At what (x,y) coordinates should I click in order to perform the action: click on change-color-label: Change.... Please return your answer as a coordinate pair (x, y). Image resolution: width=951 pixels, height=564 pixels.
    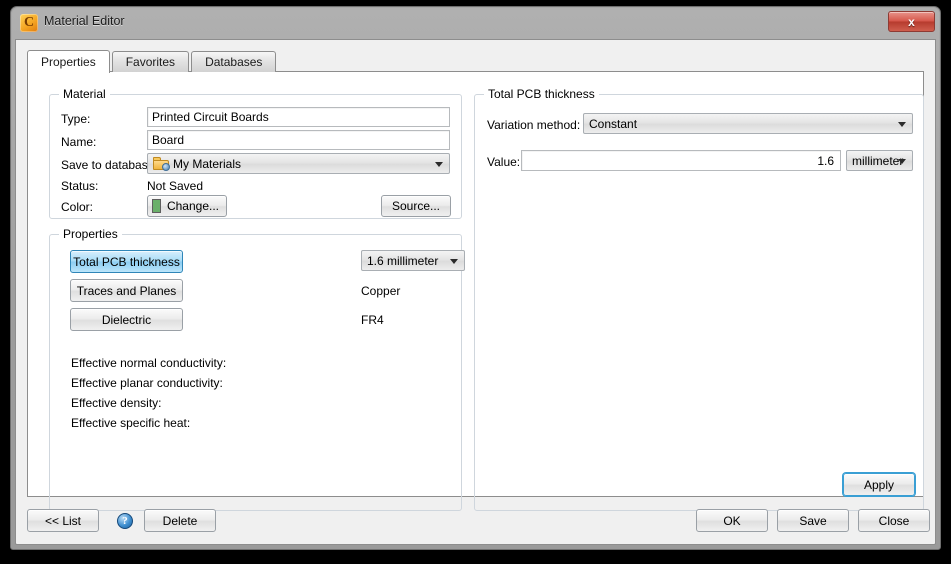
    Looking at the image, I should click on (192, 206).